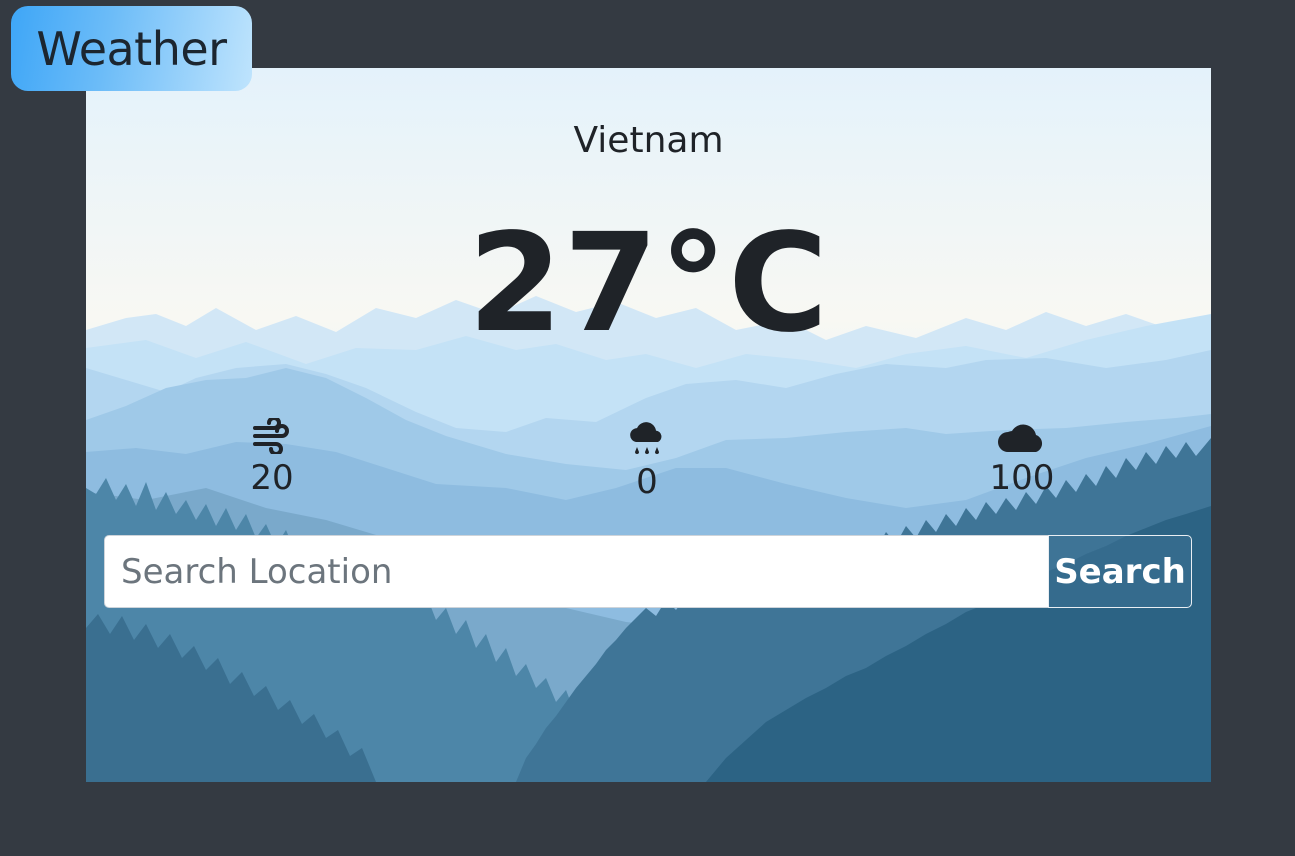 The width and height of the screenshot is (1295, 856). I want to click on cloud-rain-icon, so click(646, 438).